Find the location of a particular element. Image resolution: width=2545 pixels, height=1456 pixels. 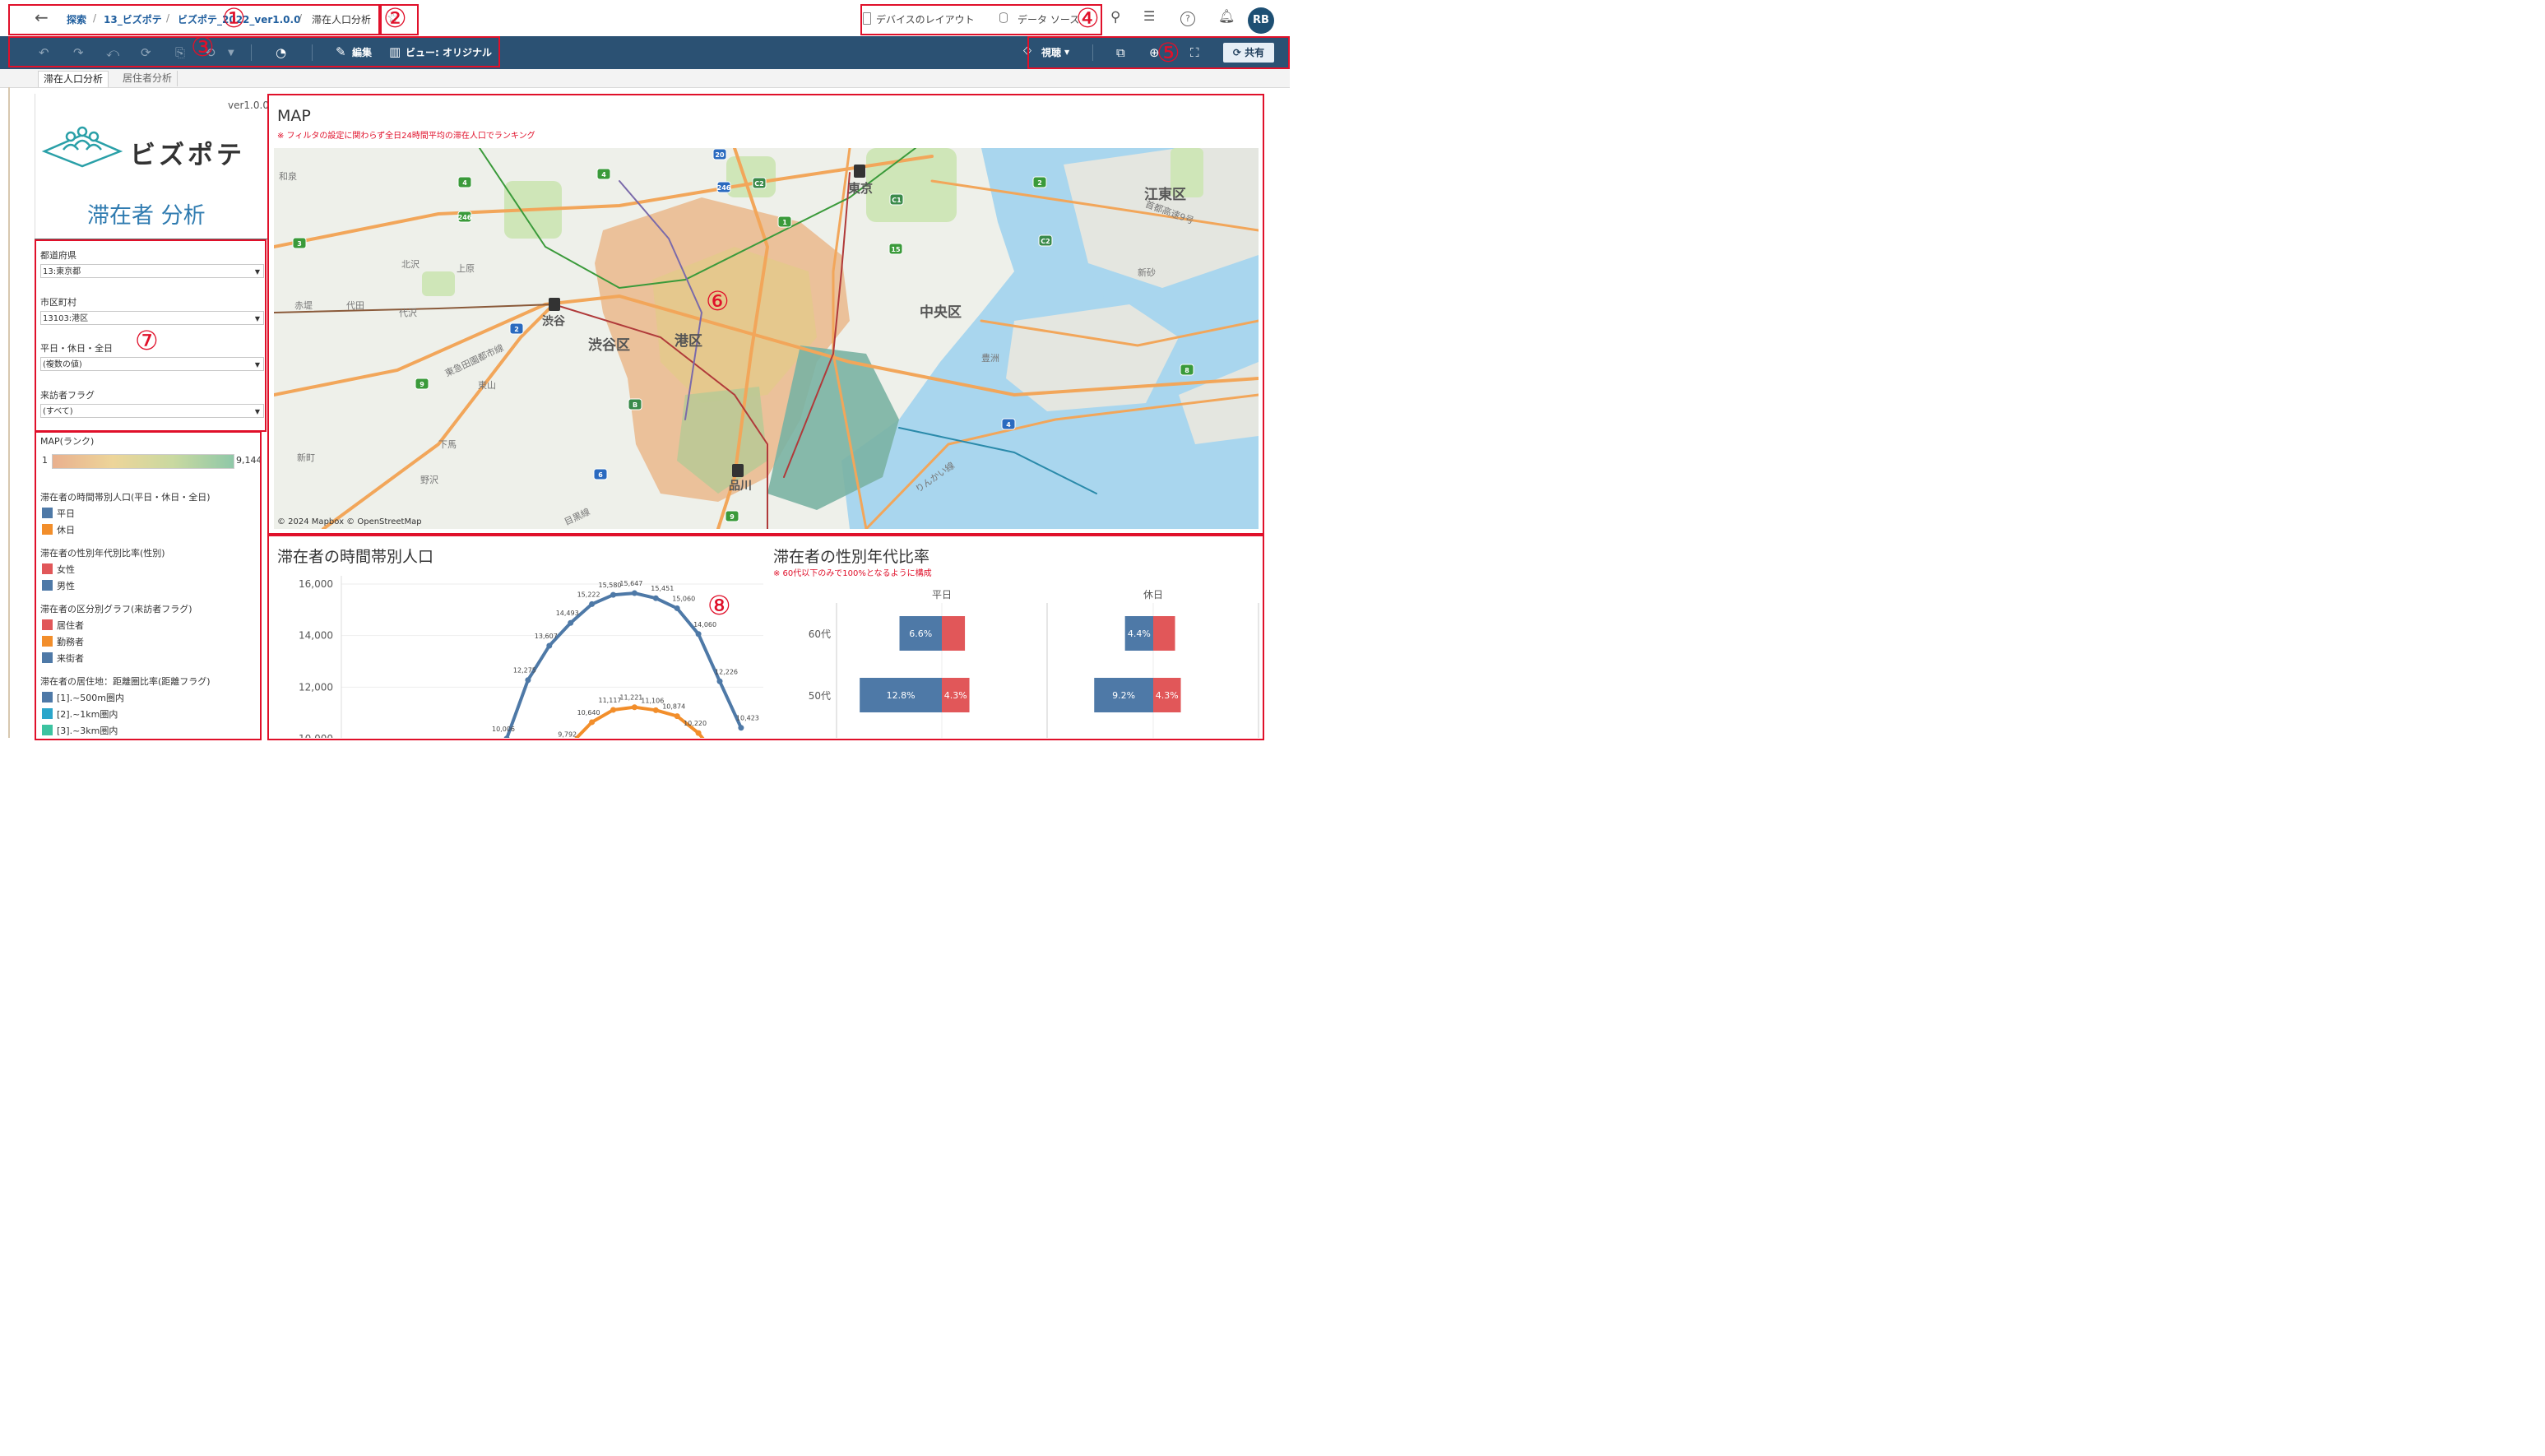

search-icon: ⚲ is located at coordinates (1115, 17).